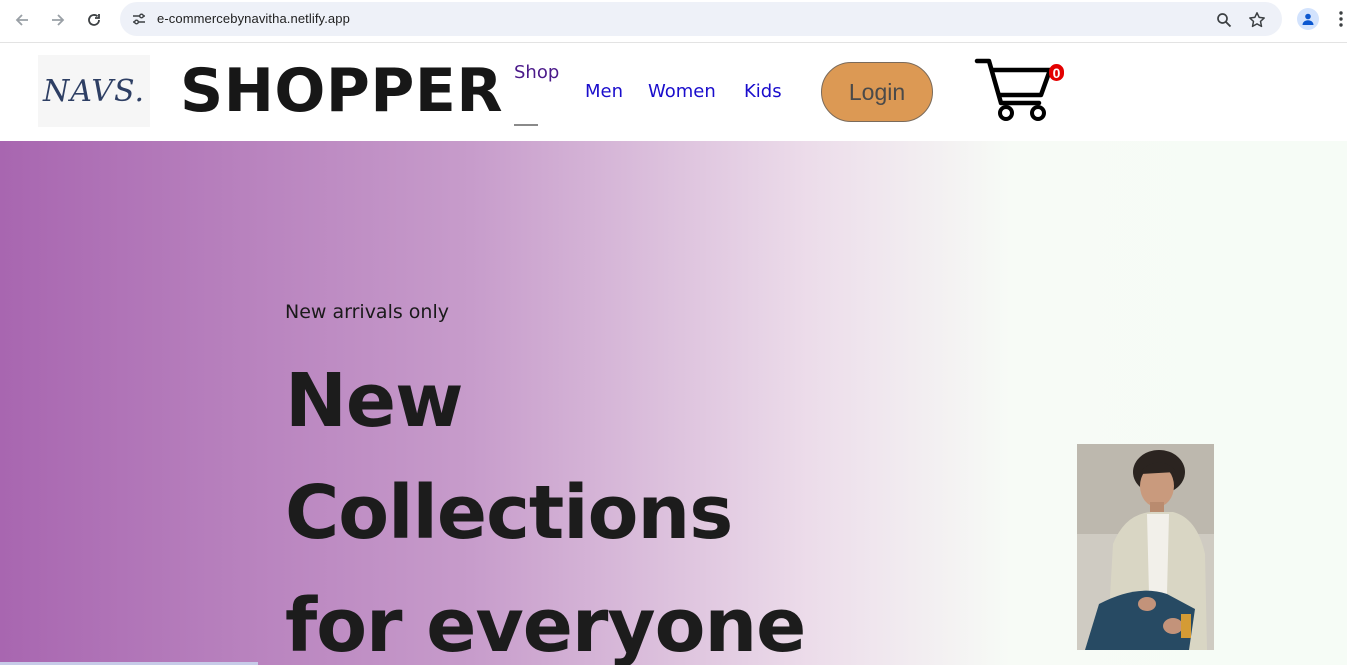 Image resolution: width=1347 pixels, height=665 pixels. I want to click on nav-kids: Kids, so click(763, 92).